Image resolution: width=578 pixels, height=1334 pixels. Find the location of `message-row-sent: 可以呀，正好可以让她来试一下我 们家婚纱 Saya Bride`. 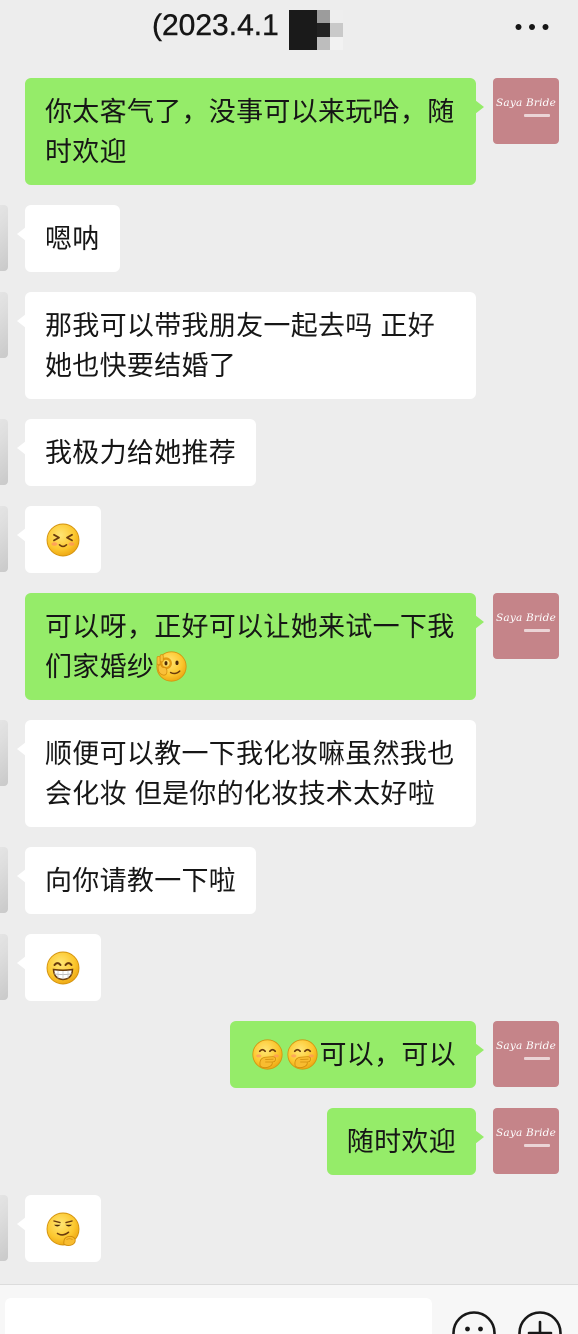

message-row-sent: 可以呀，正好可以让她来试一下我 们家婚纱 Saya Bride is located at coordinates (289, 646).